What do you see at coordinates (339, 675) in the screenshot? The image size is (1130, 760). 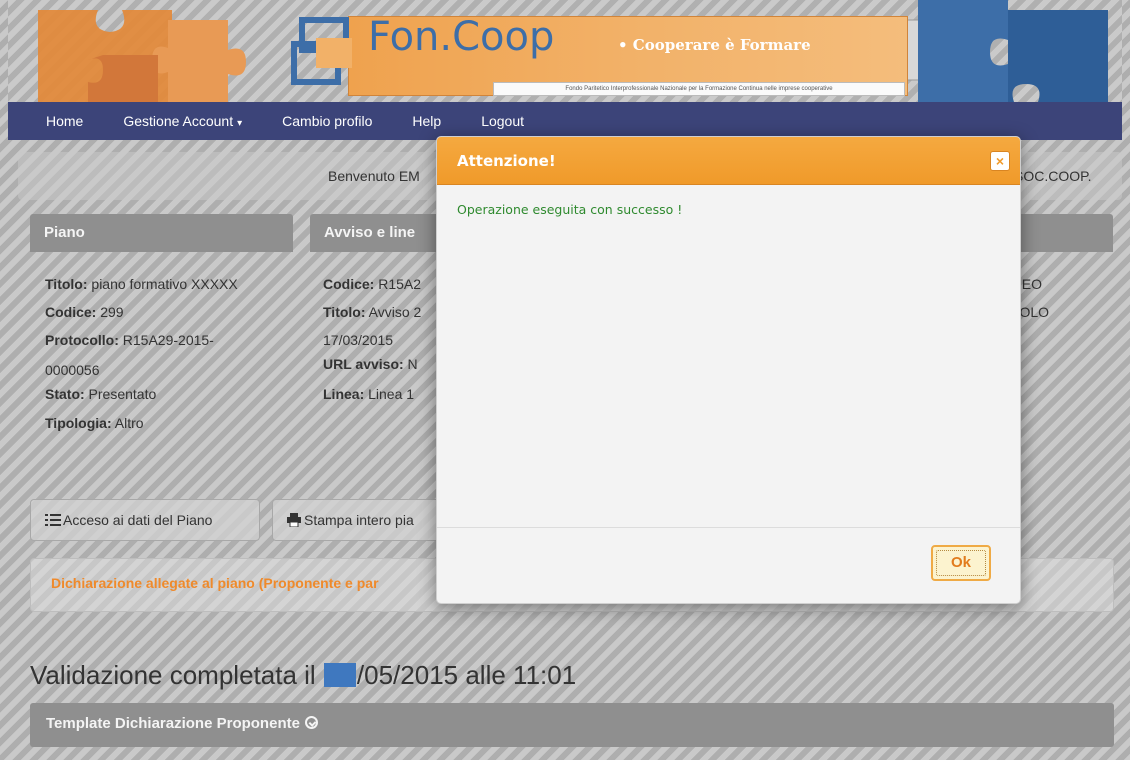 I see `redacted-date` at bounding box center [339, 675].